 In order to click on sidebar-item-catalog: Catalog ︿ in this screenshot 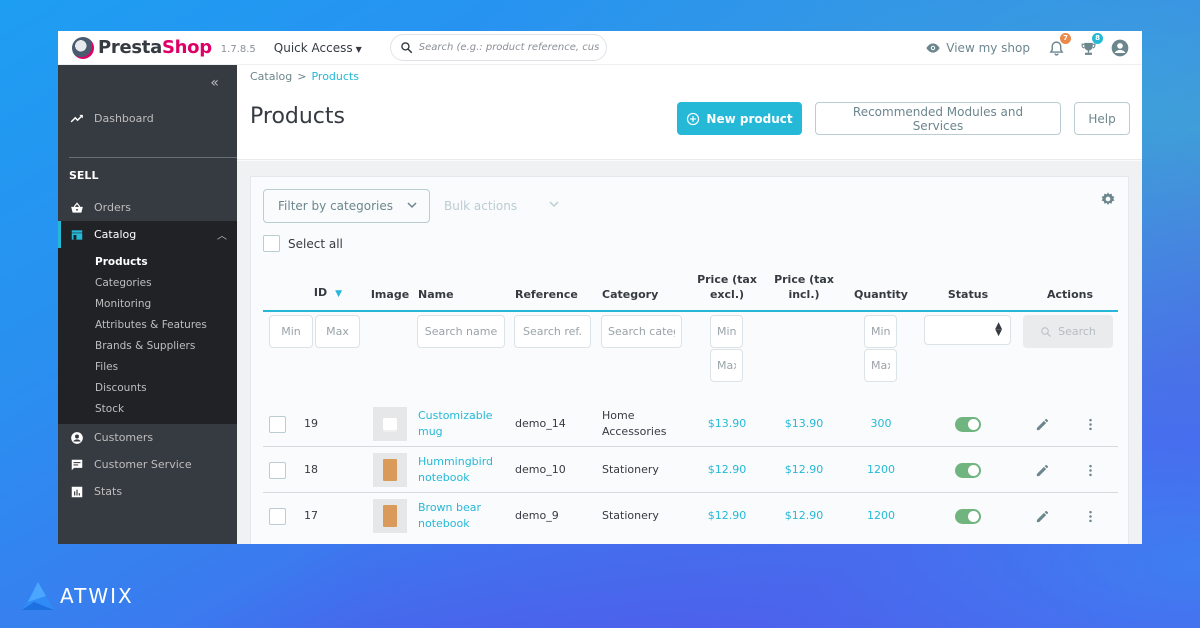, I will do `click(147, 234)`.